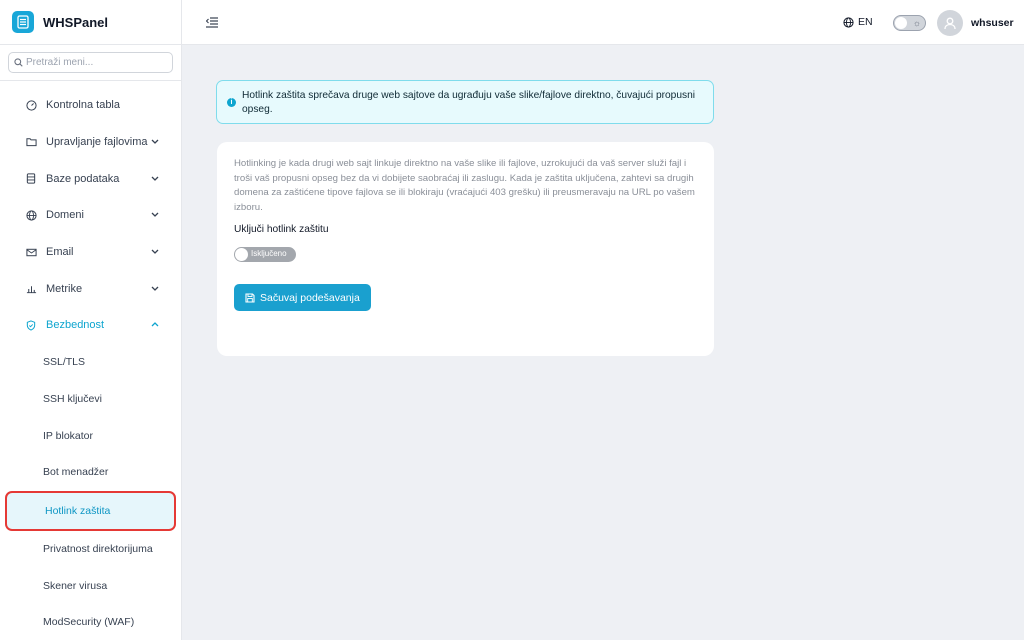 The height and width of the screenshot is (640, 1024). I want to click on database-icon, so click(31, 179).